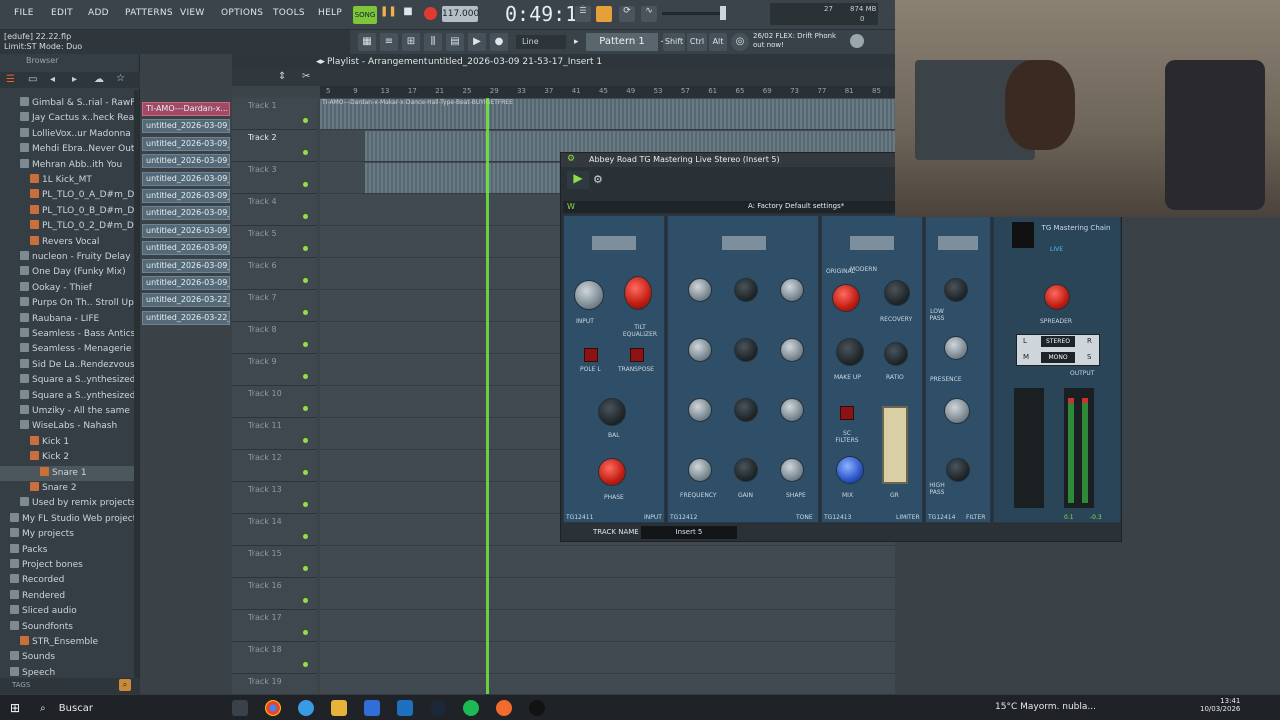 This screenshot has width=1280, height=720. Describe the element at coordinates (67, 134) in the screenshot. I see `browser-item: LollieVox..ur Madonna` at that location.